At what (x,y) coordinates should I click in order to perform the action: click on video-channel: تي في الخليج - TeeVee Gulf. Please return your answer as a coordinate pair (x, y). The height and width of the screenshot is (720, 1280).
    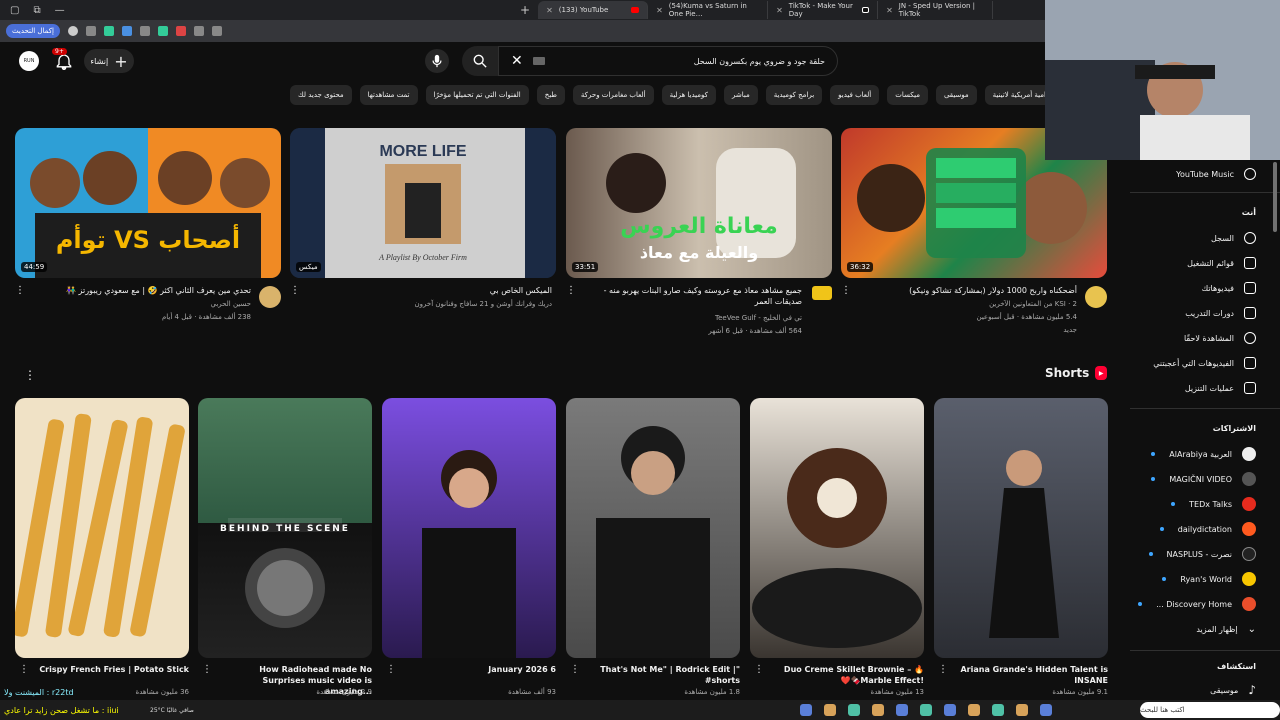
    Looking at the image, I should click on (687, 318).